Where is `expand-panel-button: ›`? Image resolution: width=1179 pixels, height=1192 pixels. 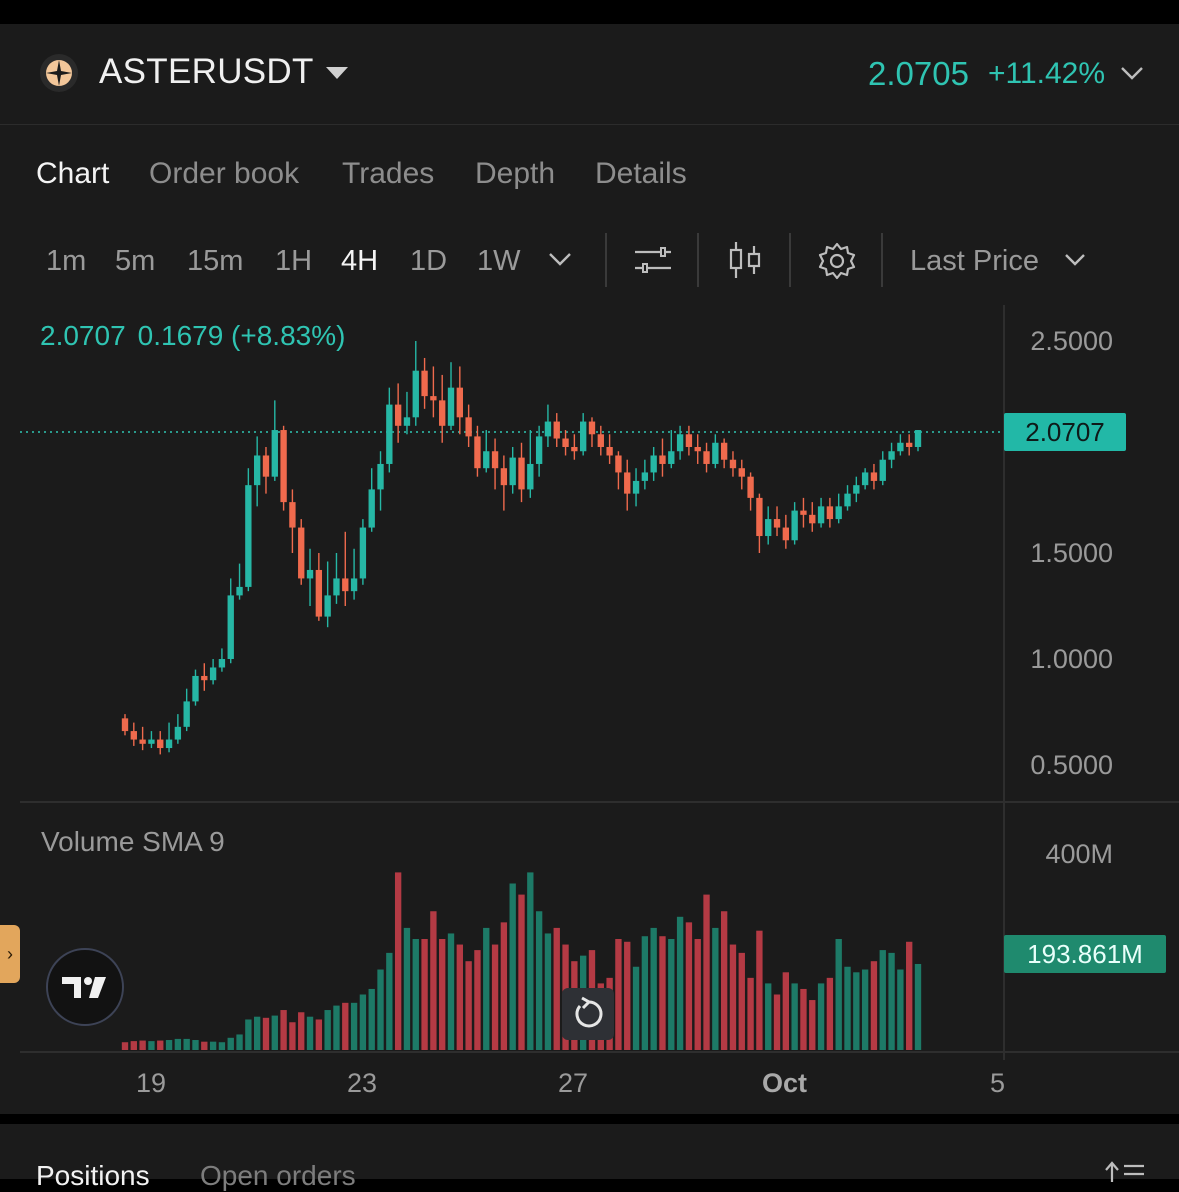 expand-panel-button: › is located at coordinates (10, 954).